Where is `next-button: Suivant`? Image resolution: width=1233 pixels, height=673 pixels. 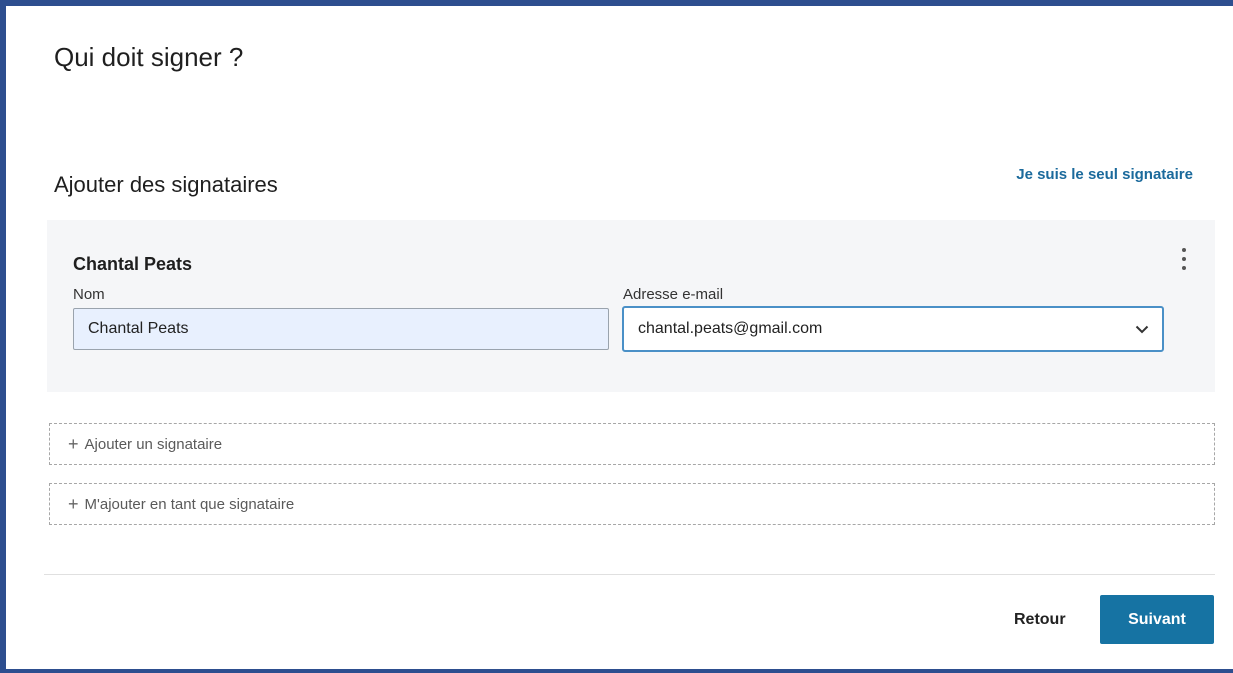 next-button: Suivant is located at coordinates (1157, 619).